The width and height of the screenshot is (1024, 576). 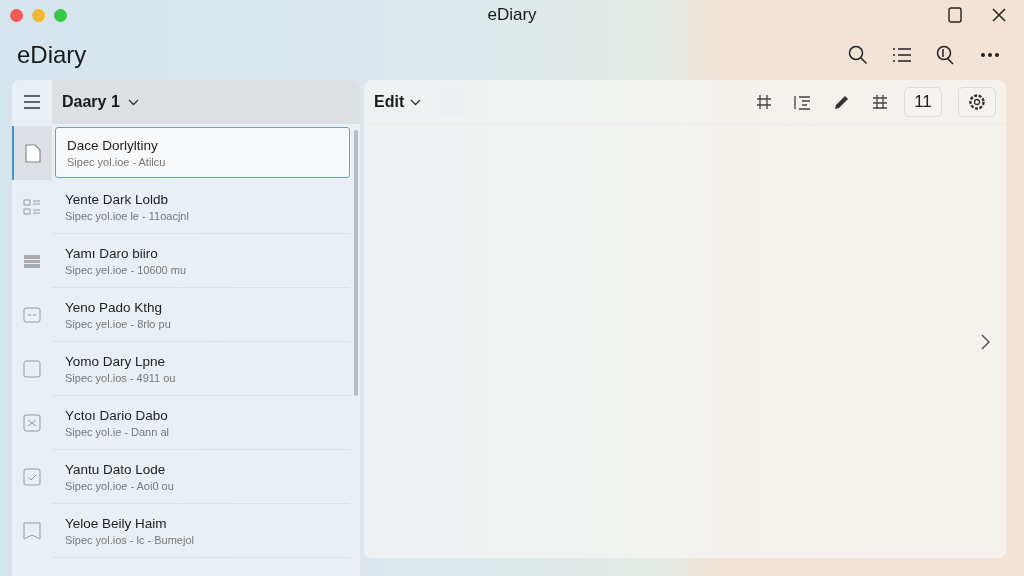 I want to click on settings-icon, so click(x=977, y=102).